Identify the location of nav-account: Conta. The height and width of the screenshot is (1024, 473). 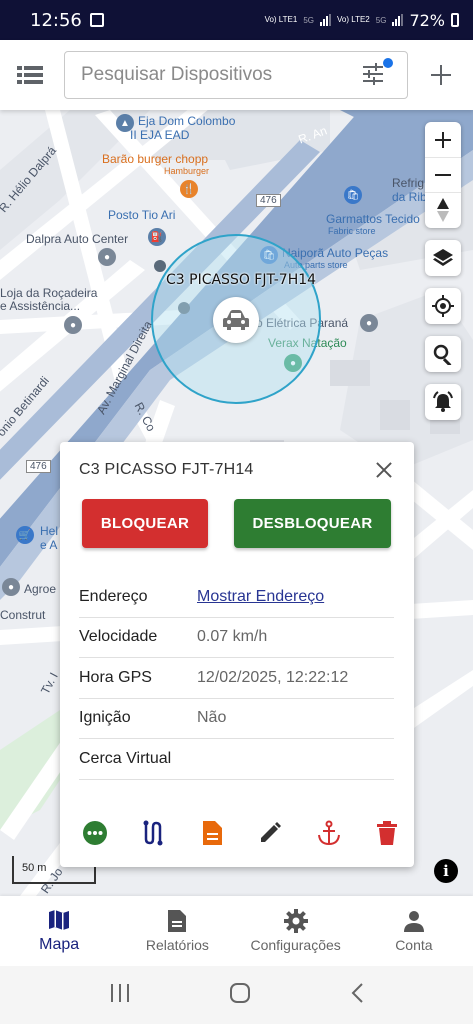
(414, 931).